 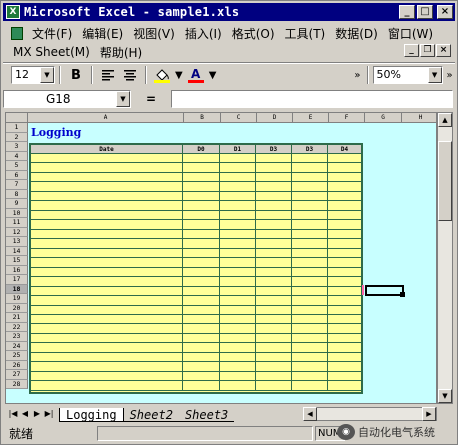 What do you see at coordinates (206, 415) in the screenshot?
I see `tab-sheet3: Sheet3` at bounding box center [206, 415].